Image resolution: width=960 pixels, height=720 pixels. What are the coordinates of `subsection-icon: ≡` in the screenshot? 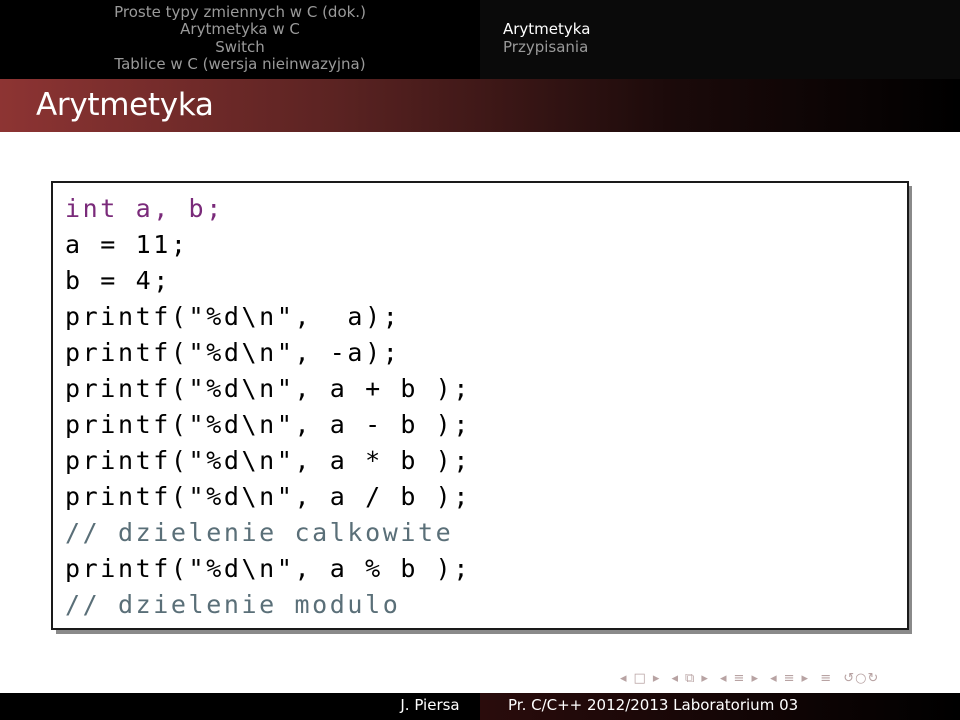 It's located at (740, 678).